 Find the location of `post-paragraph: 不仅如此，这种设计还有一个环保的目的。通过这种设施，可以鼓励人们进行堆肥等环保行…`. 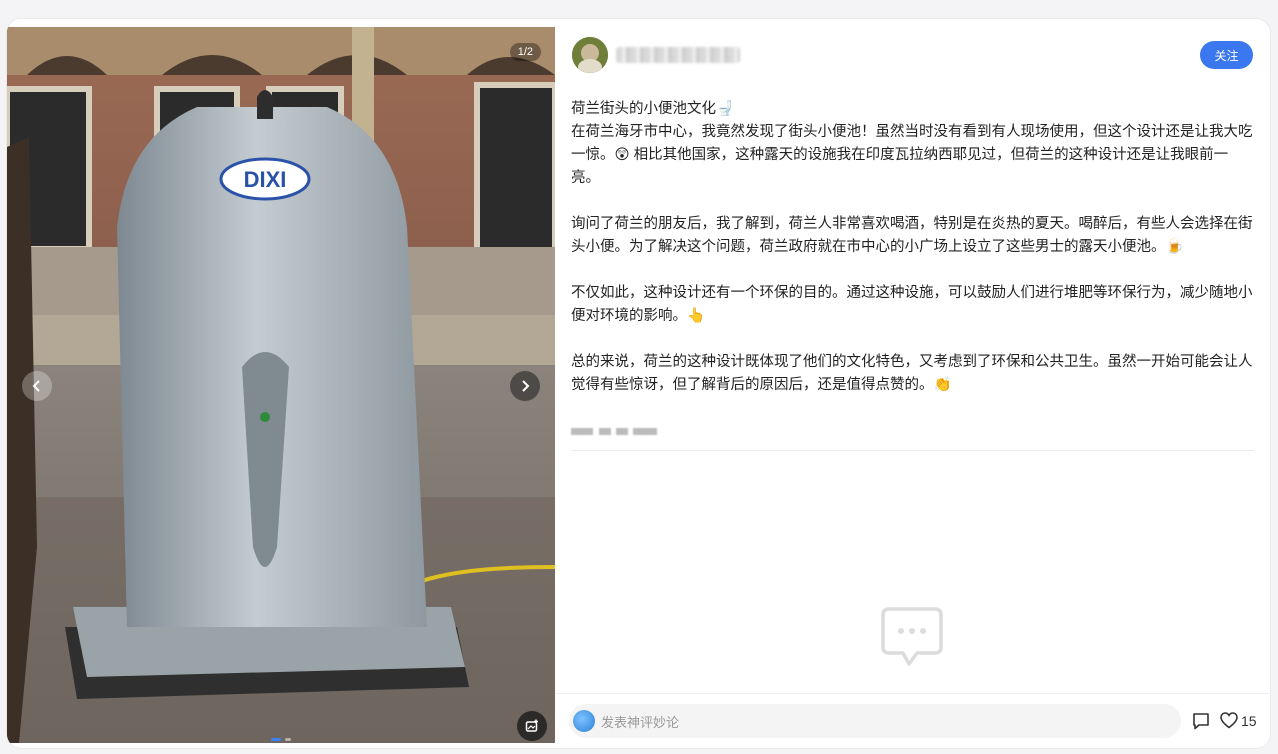

post-paragraph: 不仅如此，这种设计还有一个环保的目的。通过这种设施，可以鼓励人们进行堆肥等环保行… is located at coordinates (912, 304).